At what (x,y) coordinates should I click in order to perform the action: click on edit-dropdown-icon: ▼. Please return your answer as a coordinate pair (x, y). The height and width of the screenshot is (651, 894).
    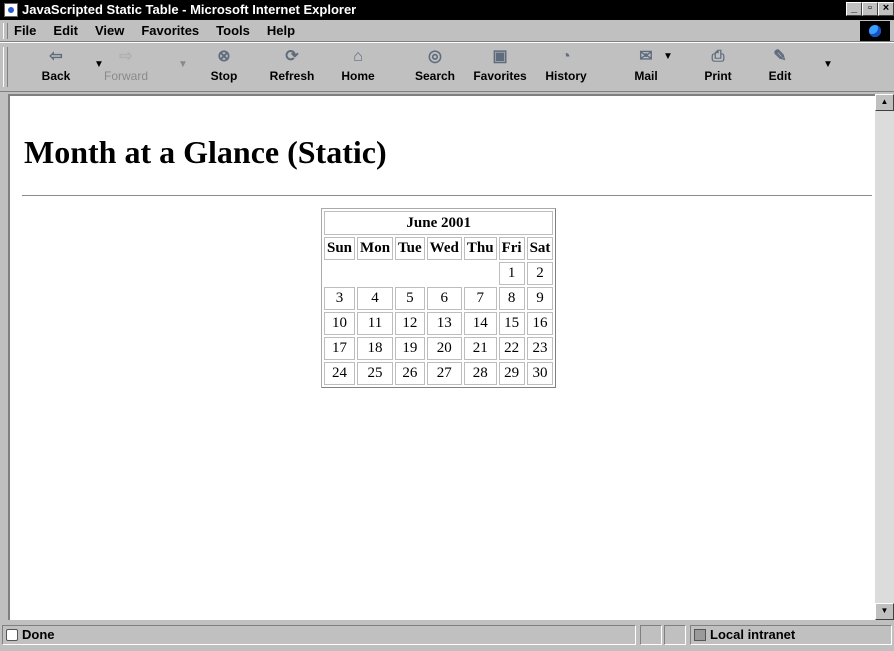
    Looking at the image, I should click on (828, 64).